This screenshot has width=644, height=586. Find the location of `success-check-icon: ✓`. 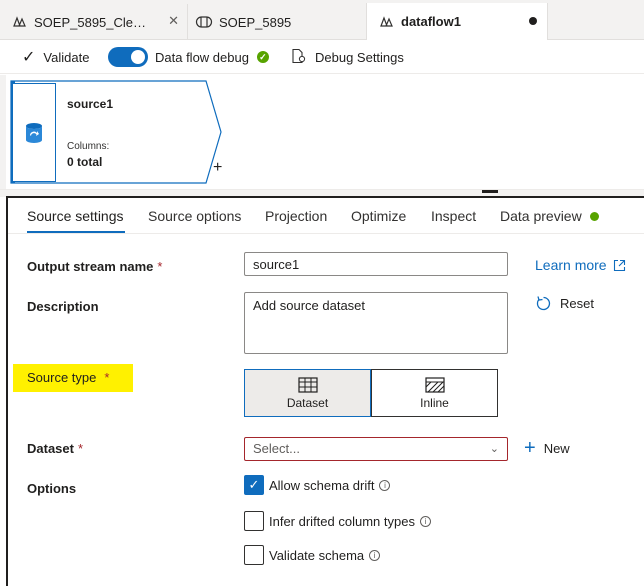

success-check-icon: ✓ is located at coordinates (262, 57).